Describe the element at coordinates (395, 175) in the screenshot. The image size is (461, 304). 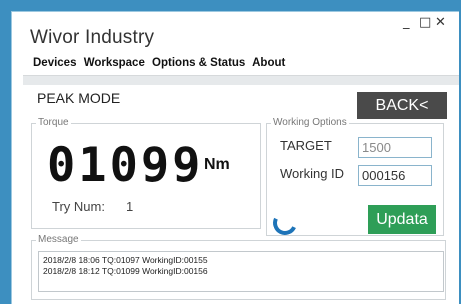
I see `working-id-input` at that location.